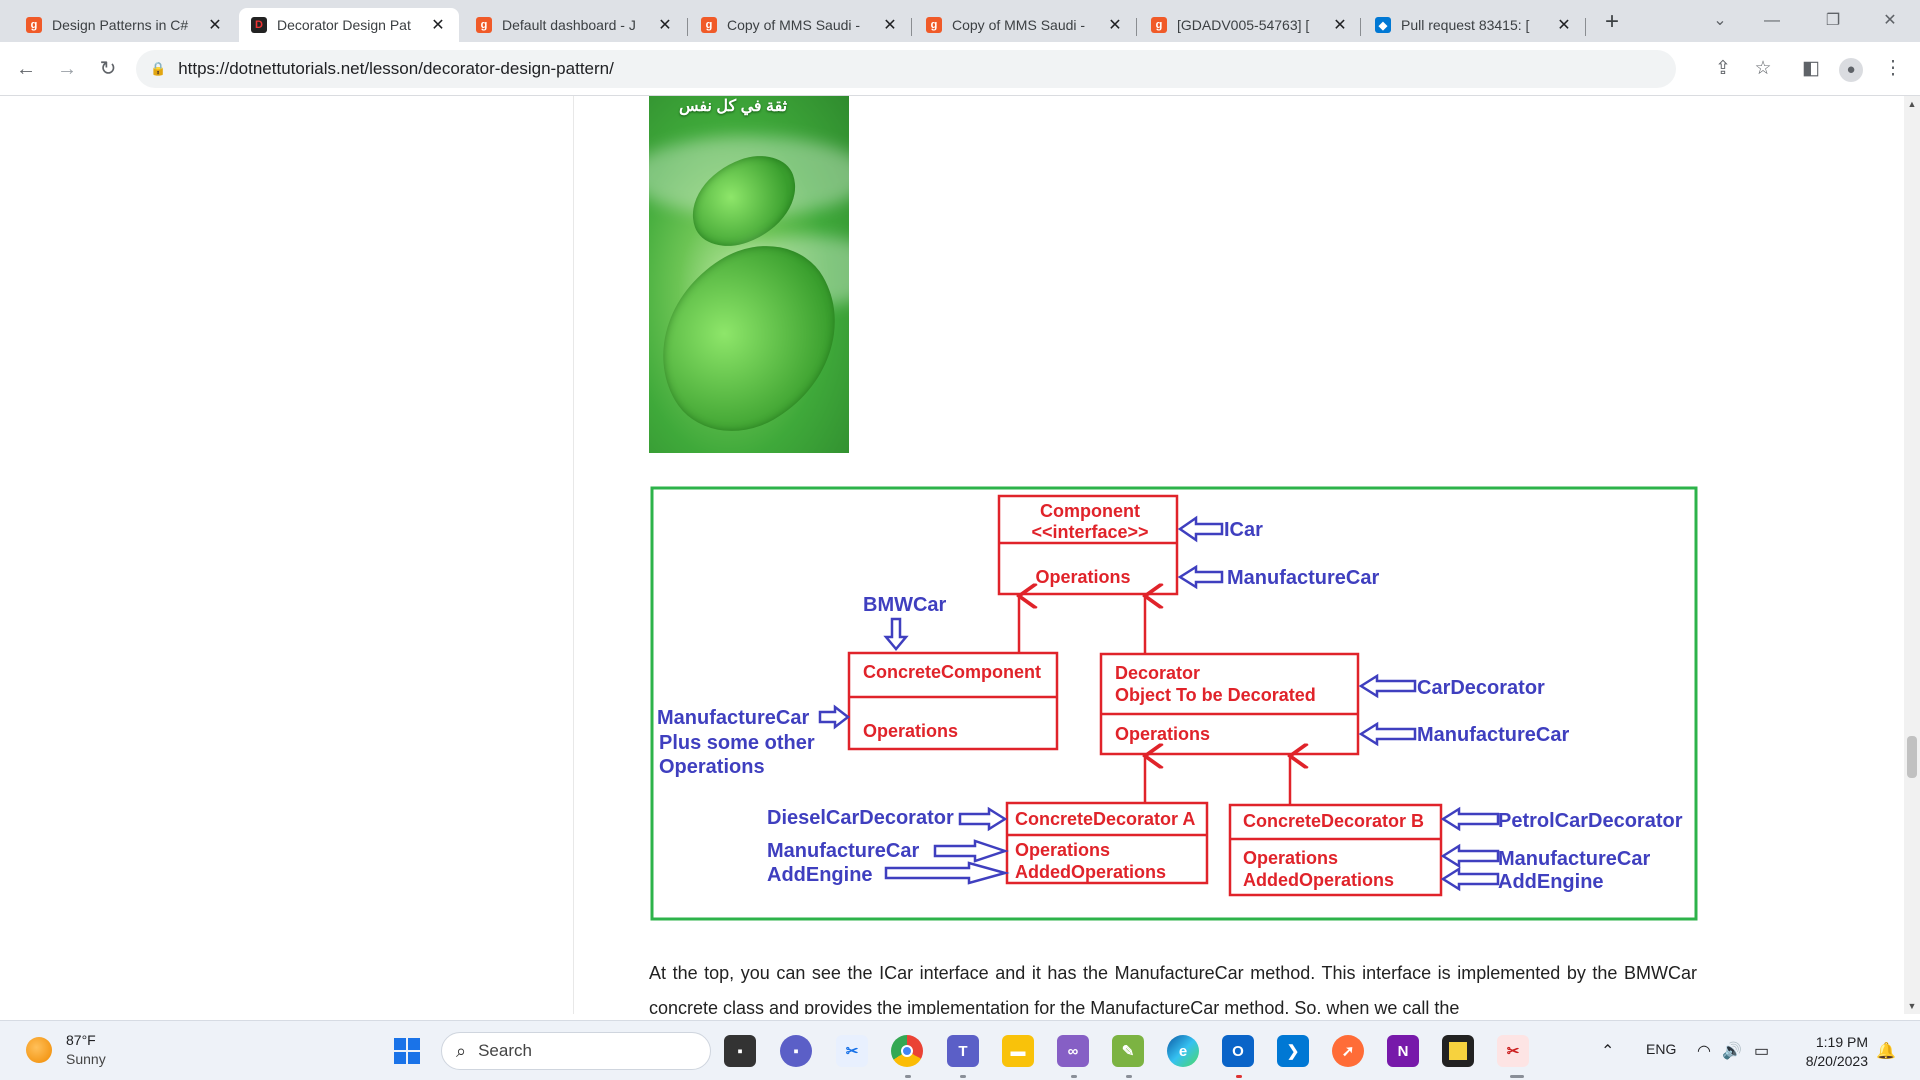 Image resolution: width=1920 pixels, height=1080 pixels. I want to click on windows-start-icon, so click(407, 1051).